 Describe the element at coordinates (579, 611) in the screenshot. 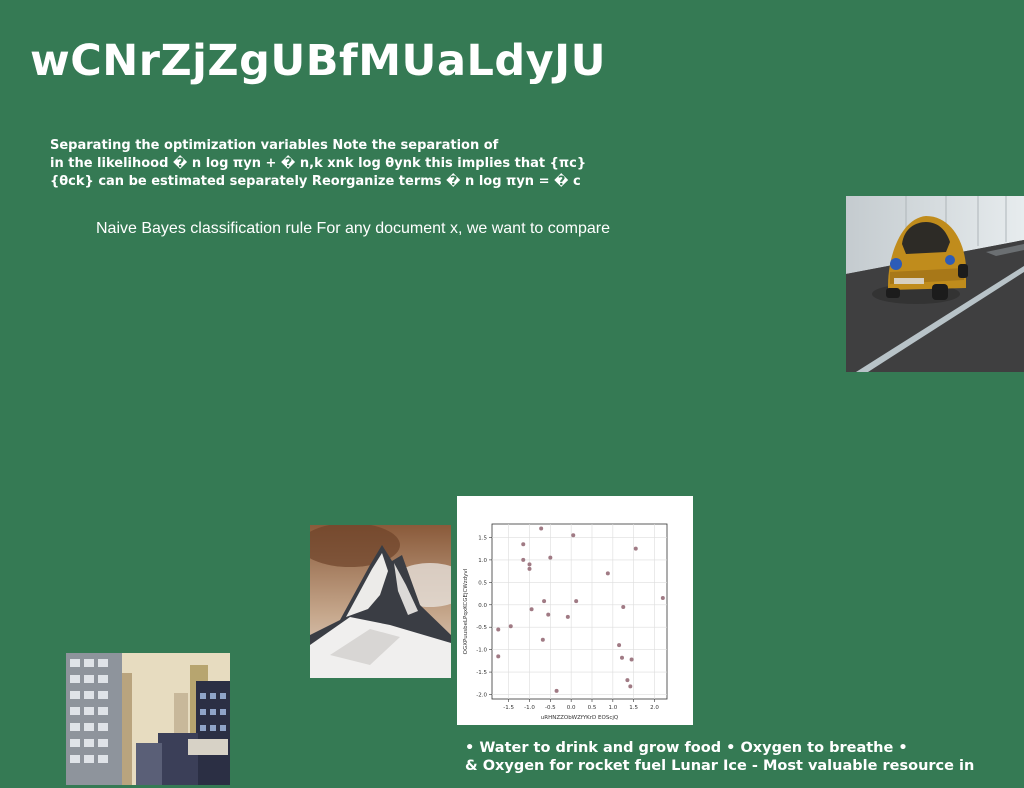

I see `plot-area` at that location.